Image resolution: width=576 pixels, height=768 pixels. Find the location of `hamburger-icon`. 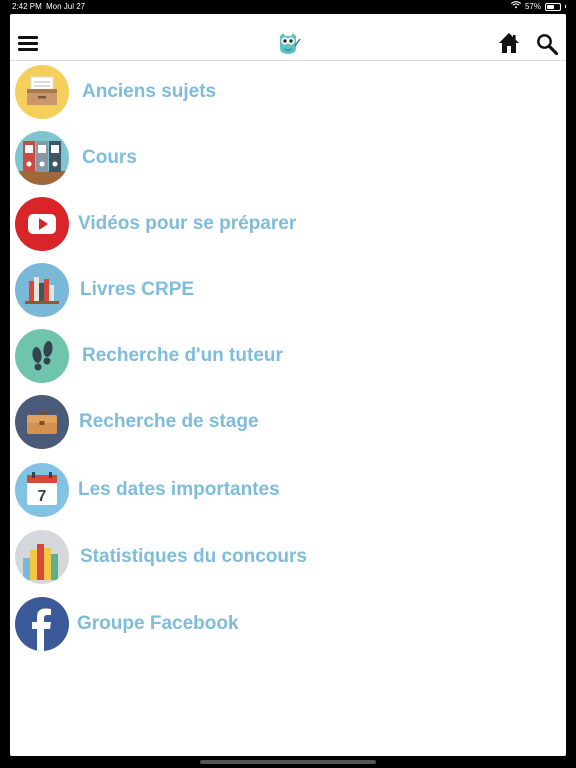

hamburger-icon is located at coordinates (28, 44).